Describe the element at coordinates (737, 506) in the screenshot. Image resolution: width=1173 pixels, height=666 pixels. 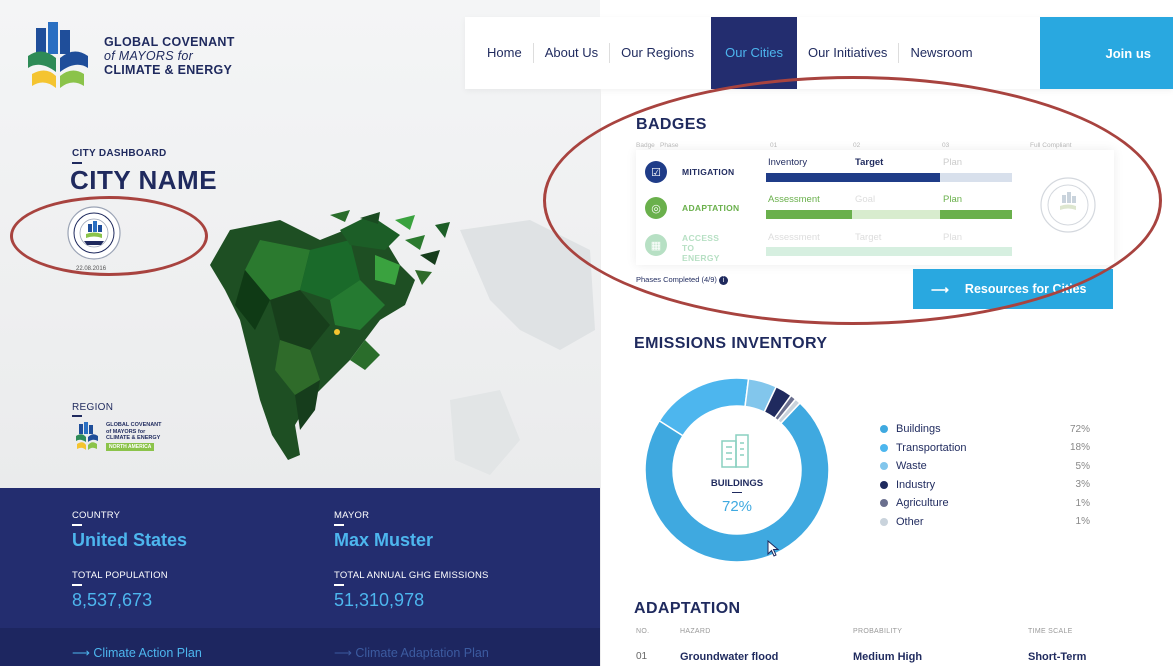
I see `donut-center-value: 72%` at that location.